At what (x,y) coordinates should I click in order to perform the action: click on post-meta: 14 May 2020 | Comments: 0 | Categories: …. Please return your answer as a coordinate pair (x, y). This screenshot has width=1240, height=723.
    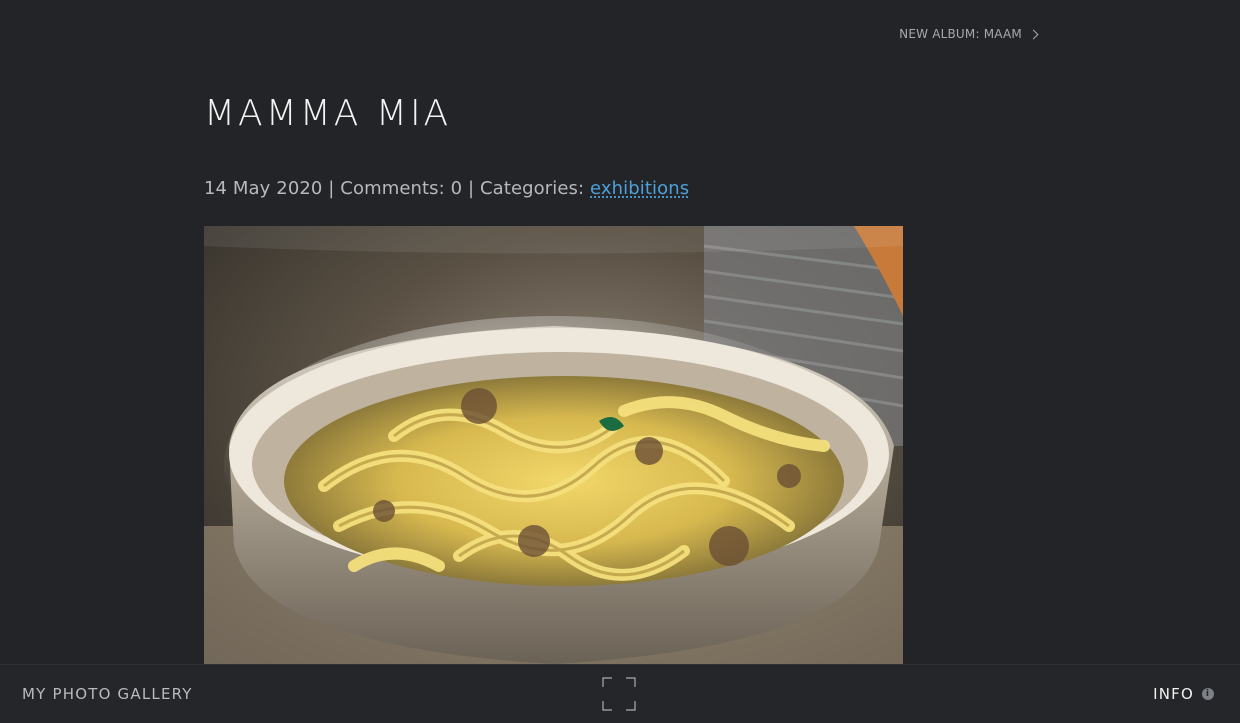
    Looking at the image, I should click on (446, 188).